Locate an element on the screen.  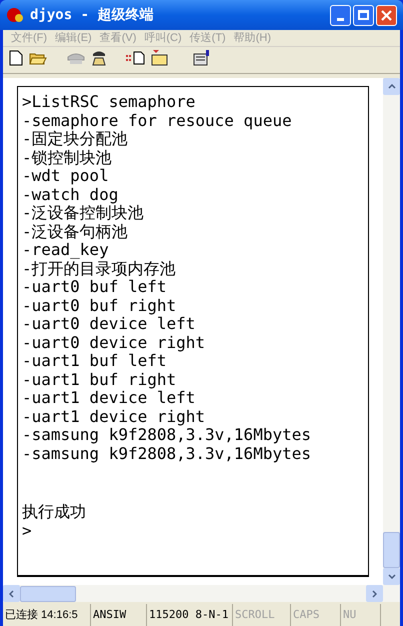
status-field: 115200 8-N-1 is located at coordinates (190, 615).